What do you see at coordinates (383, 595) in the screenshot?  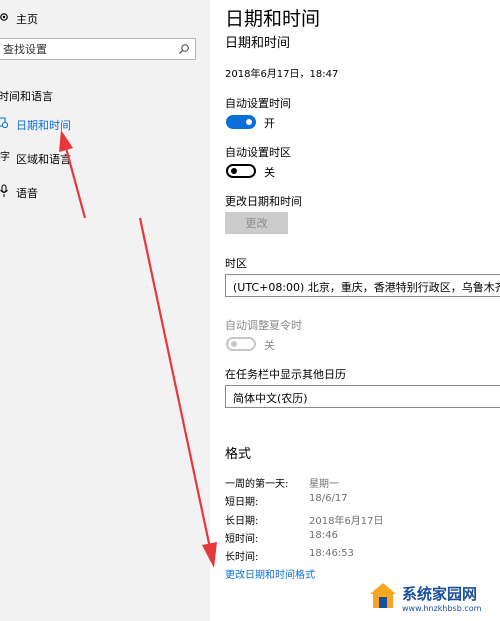 I see `house-logo-icon` at bounding box center [383, 595].